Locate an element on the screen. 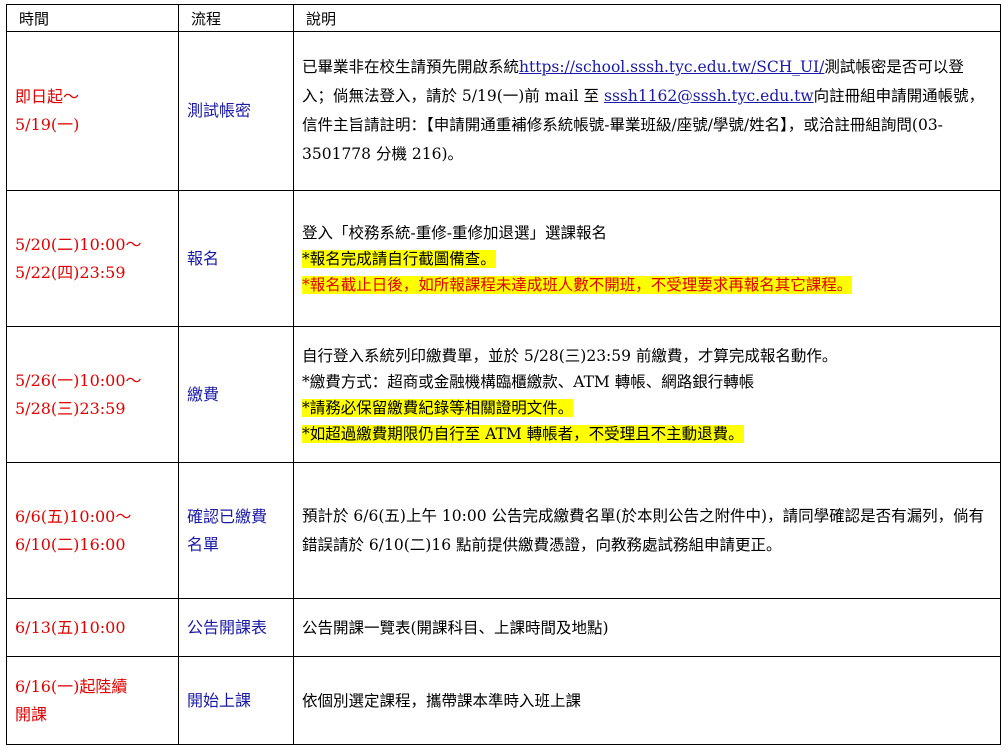  desc-text: 公告開課一覽表(開課科目、上課時間及地點) is located at coordinates (455, 627).